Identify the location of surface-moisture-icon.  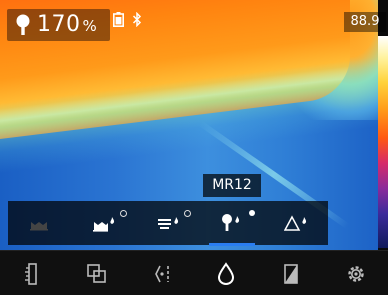
(104, 223).